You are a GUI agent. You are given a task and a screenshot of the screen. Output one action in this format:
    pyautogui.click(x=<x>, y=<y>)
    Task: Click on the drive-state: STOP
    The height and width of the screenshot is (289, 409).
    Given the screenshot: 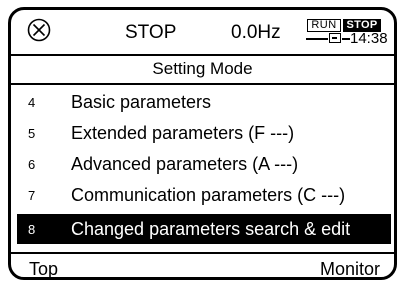 What is the action you would take?
    pyautogui.click(x=151, y=32)
    